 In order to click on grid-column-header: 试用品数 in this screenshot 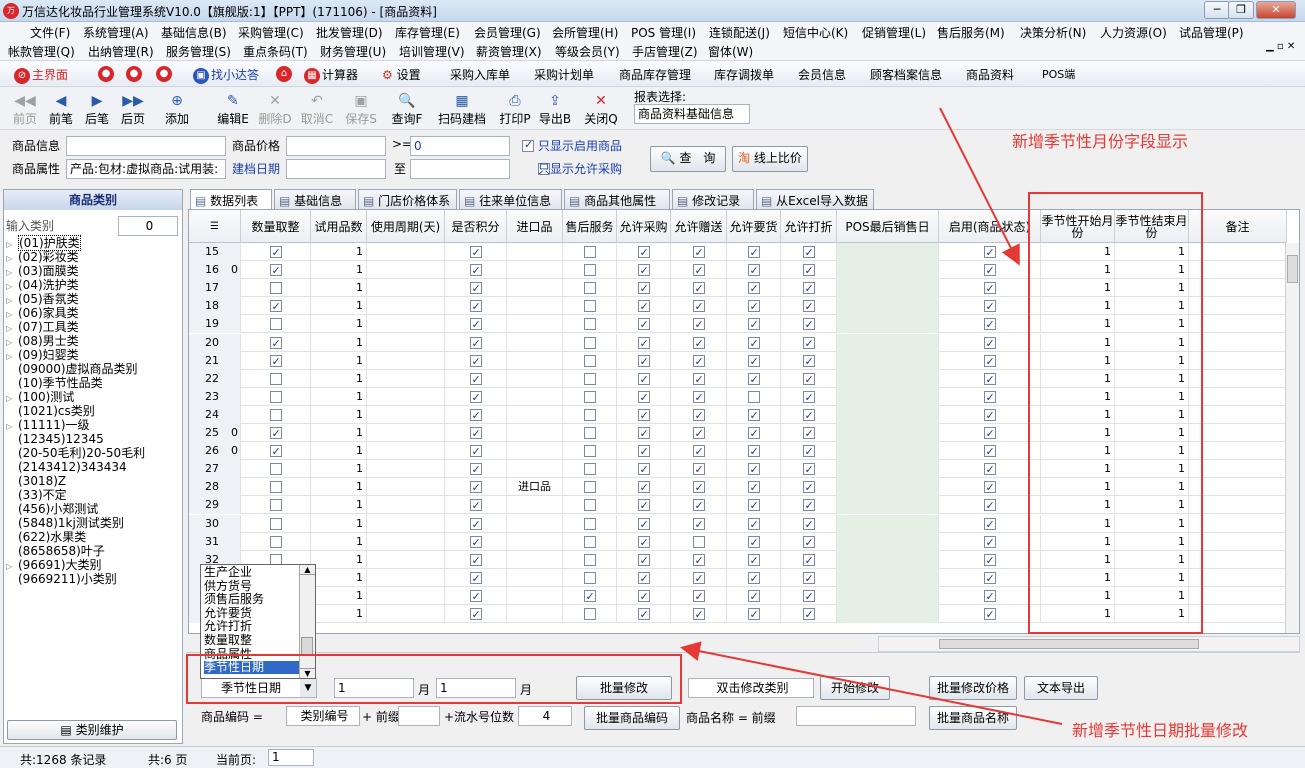, I will do `click(339, 226)`.